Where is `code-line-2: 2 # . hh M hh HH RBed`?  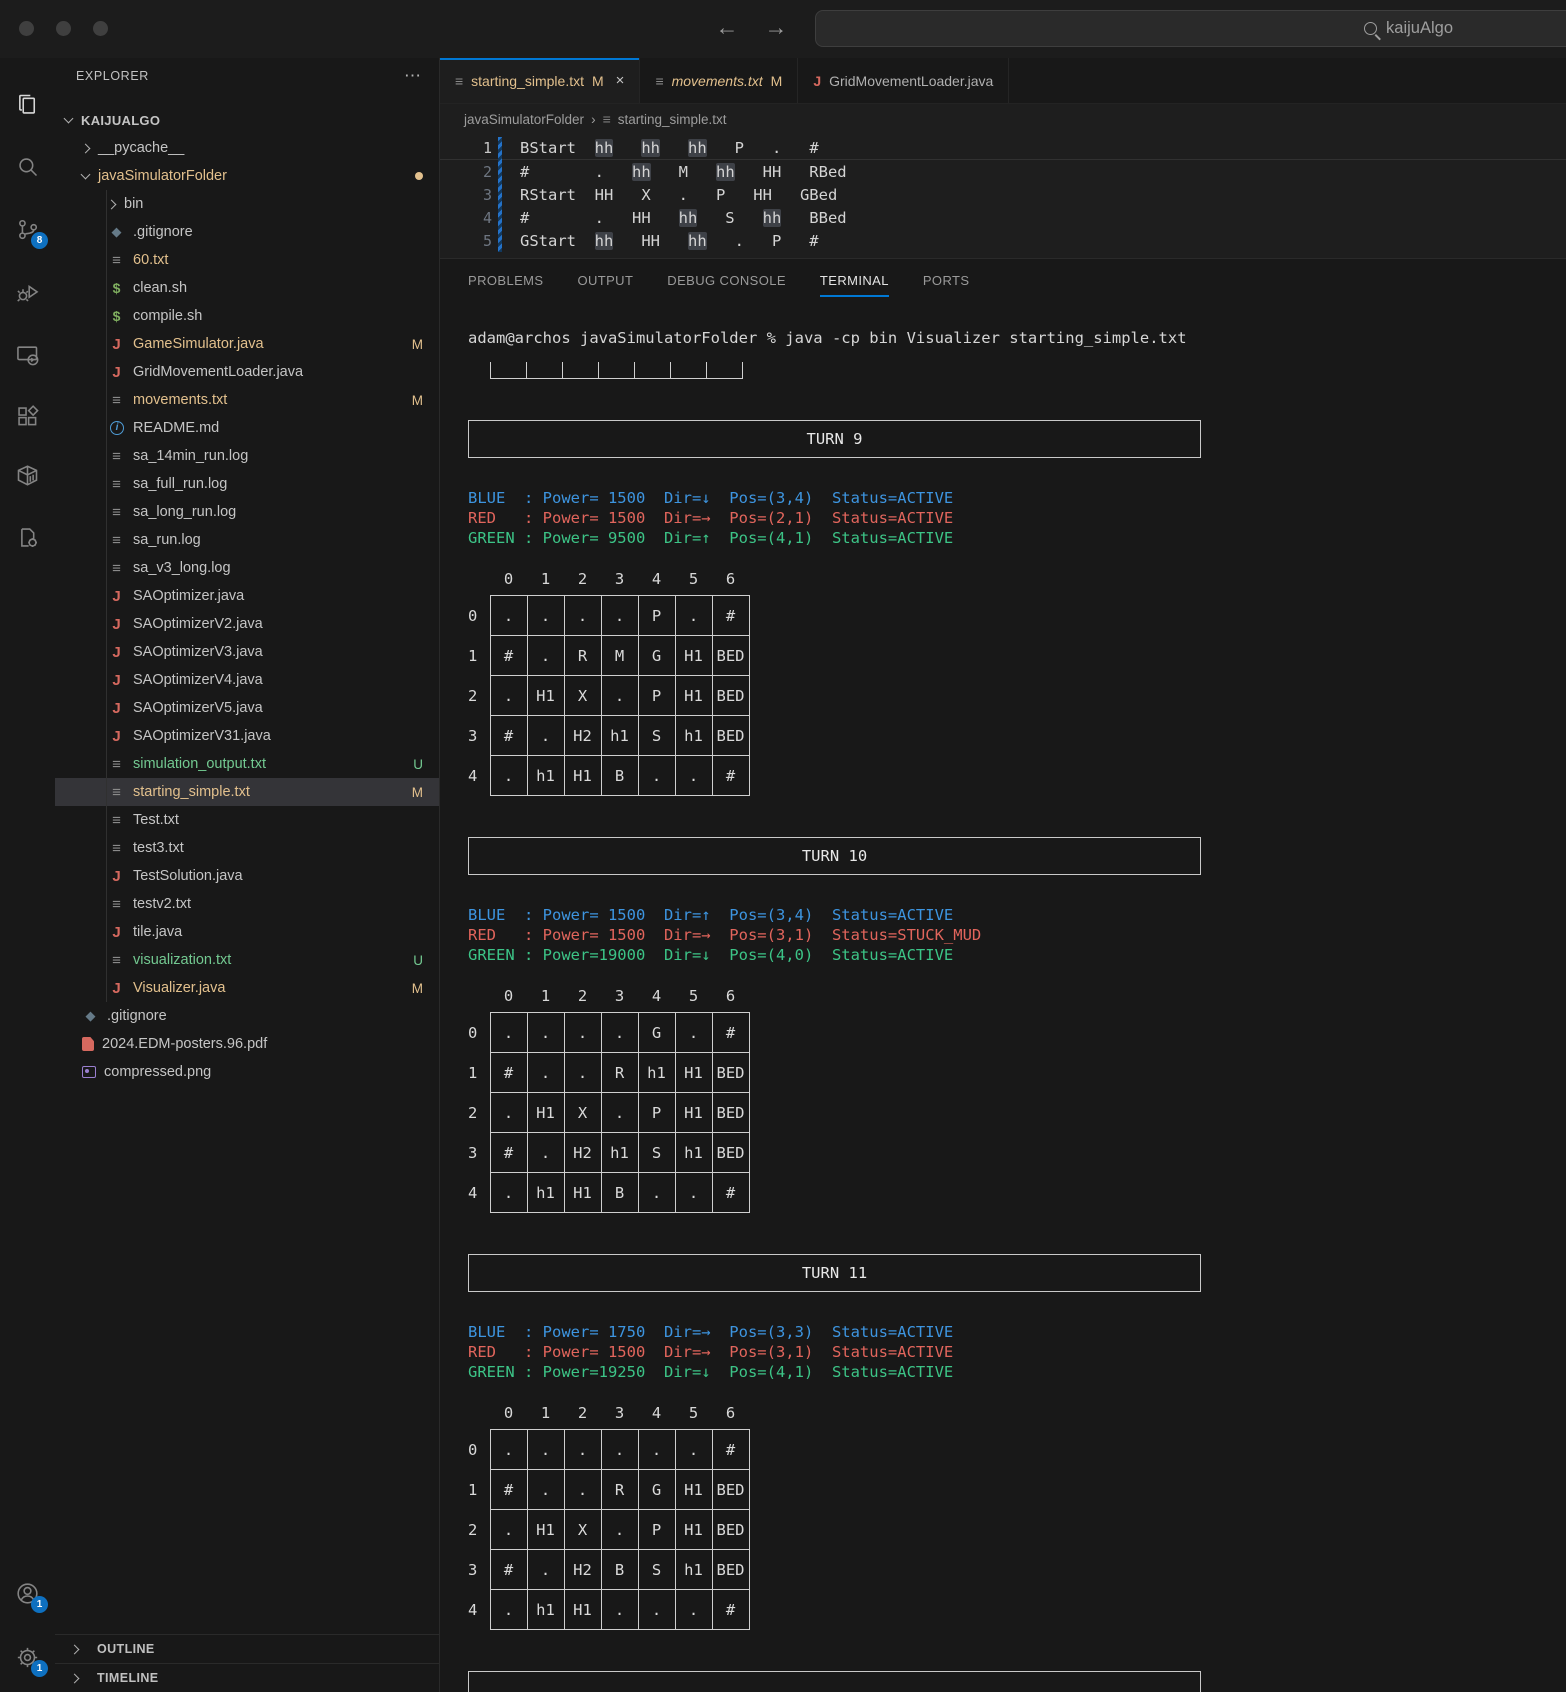
code-line-2: 2 # . hh M hh HH RBed is located at coordinates (1003, 171).